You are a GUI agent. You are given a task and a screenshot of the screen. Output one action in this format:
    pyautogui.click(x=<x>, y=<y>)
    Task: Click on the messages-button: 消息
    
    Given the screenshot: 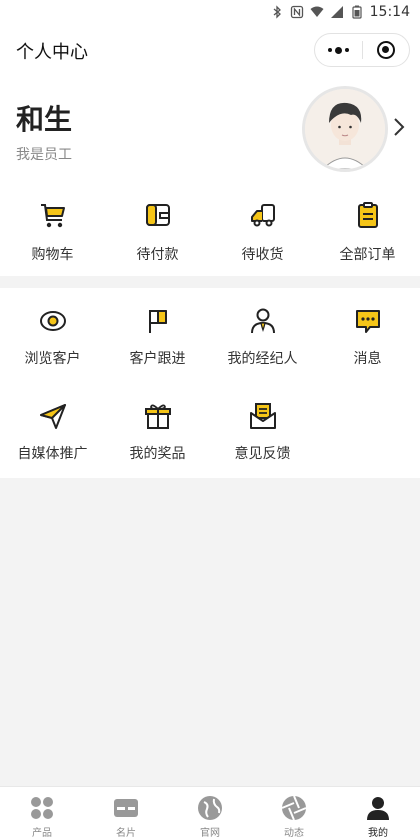 What is the action you would take?
    pyautogui.click(x=367, y=335)
    